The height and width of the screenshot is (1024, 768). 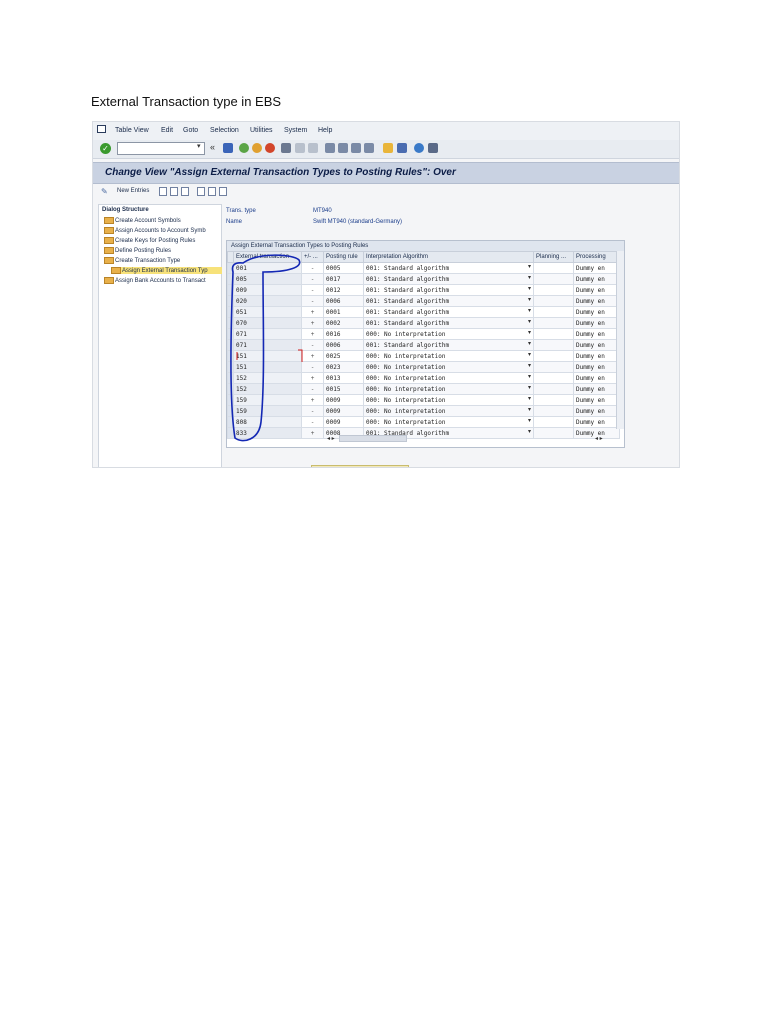 What do you see at coordinates (270, 148) in the screenshot?
I see `cancel-icon` at bounding box center [270, 148].